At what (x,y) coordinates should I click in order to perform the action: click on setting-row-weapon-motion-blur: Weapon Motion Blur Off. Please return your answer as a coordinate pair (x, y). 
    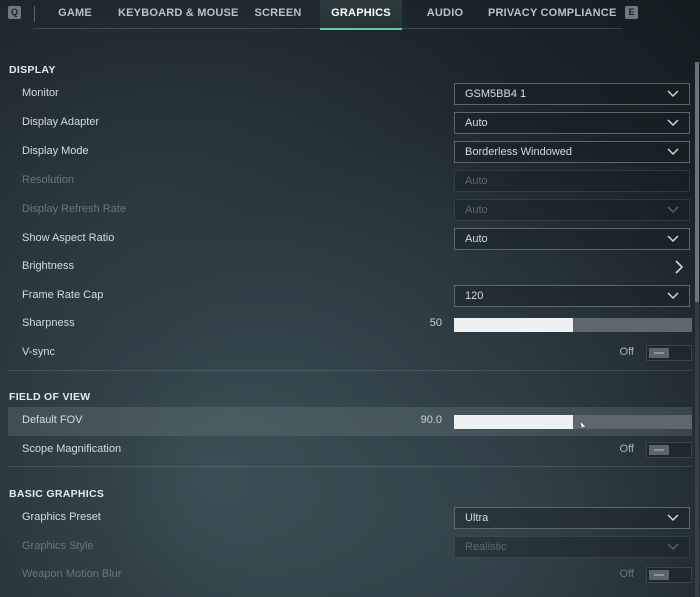
    Looking at the image, I should click on (350, 575).